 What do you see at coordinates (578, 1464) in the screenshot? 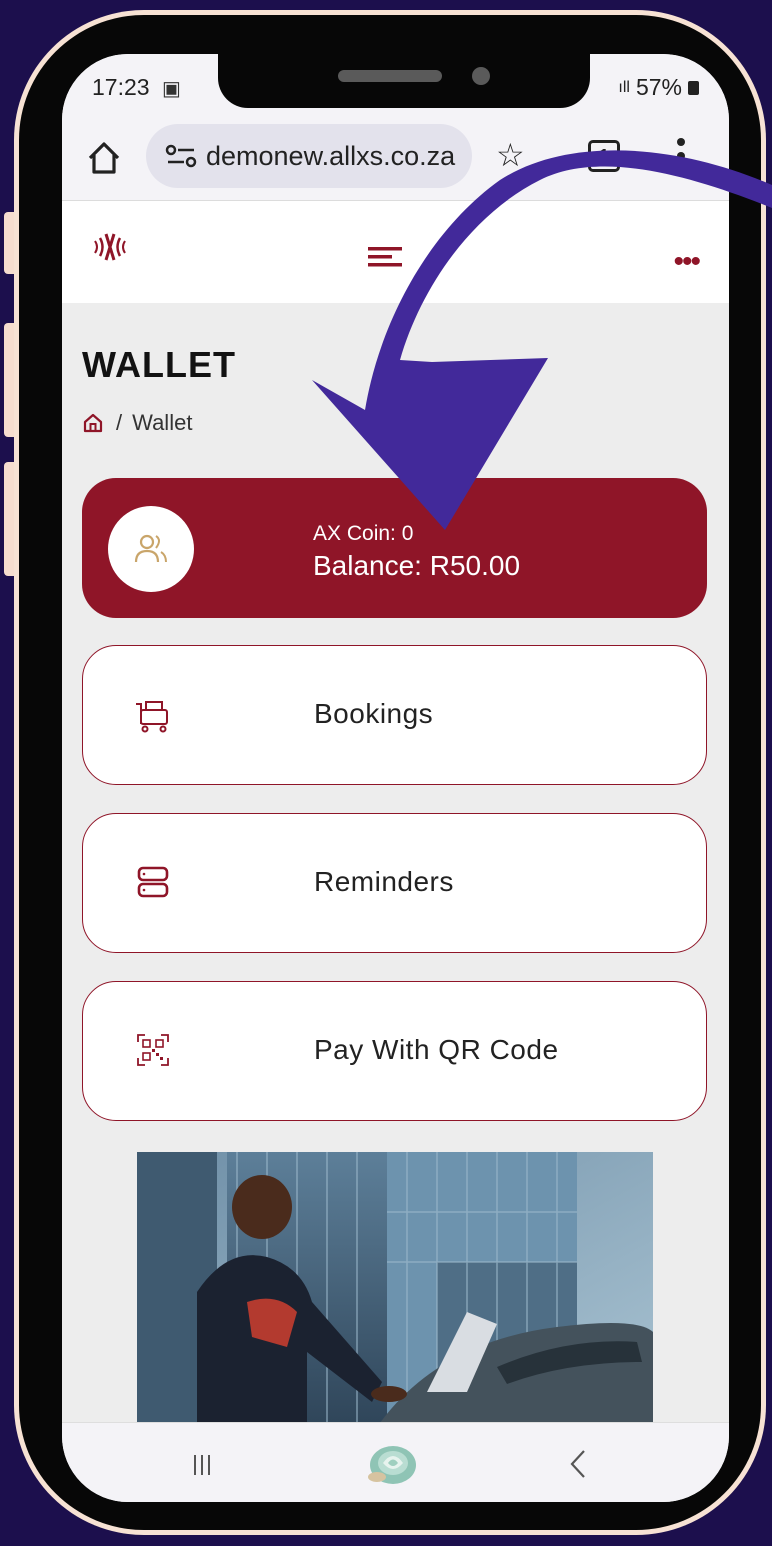
I see `back-chevron-icon` at bounding box center [578, 1464].